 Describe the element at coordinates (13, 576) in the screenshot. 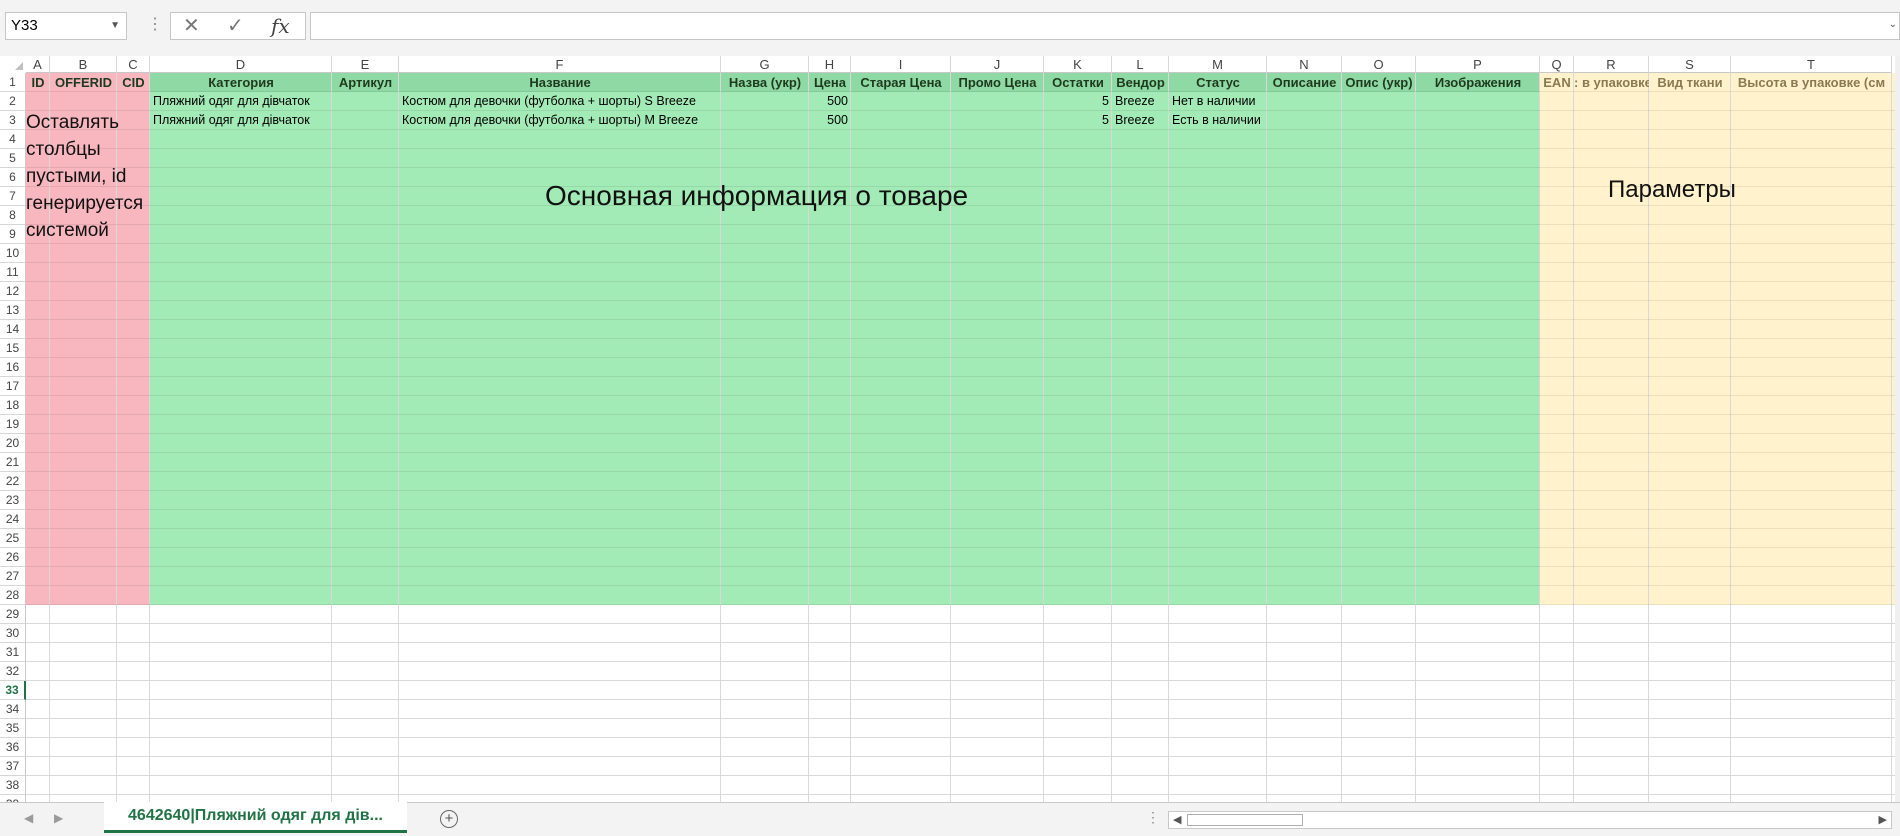

I see `row-header: 27` at that location.